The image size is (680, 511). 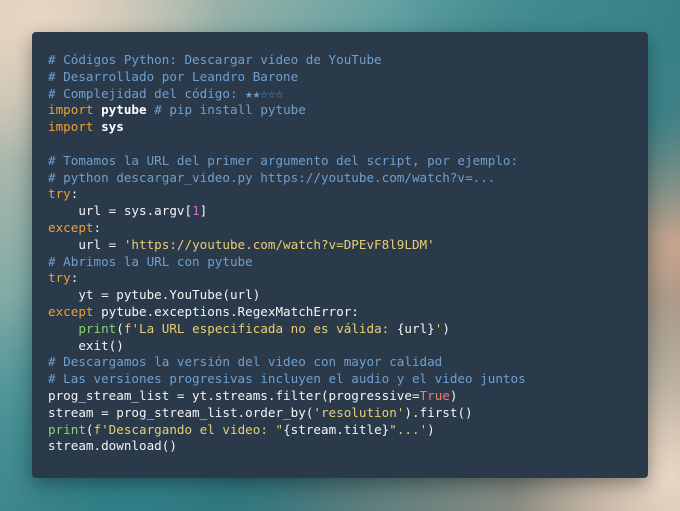 What do you see at coordinates (260, 328) in the screenshot?
I see `code-token: f'La URL especificada no es válida:` at bounding box center [260, 328].